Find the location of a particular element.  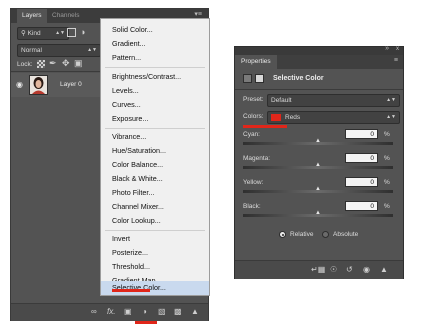

move-icon: ✥ is located at coordinates (66, 63).